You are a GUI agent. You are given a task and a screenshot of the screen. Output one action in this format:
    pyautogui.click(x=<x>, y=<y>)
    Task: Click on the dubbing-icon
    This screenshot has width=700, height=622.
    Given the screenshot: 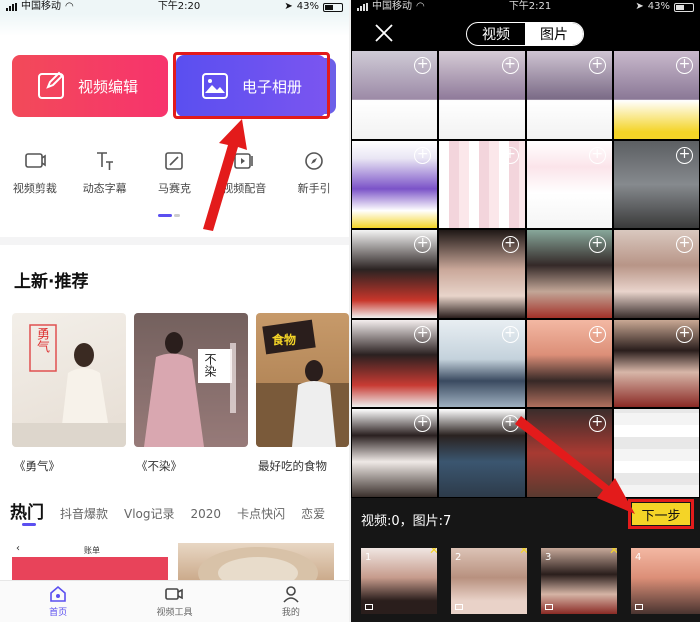 What is the action you would take?
    pyautogui.click(x=244, y=161)
    